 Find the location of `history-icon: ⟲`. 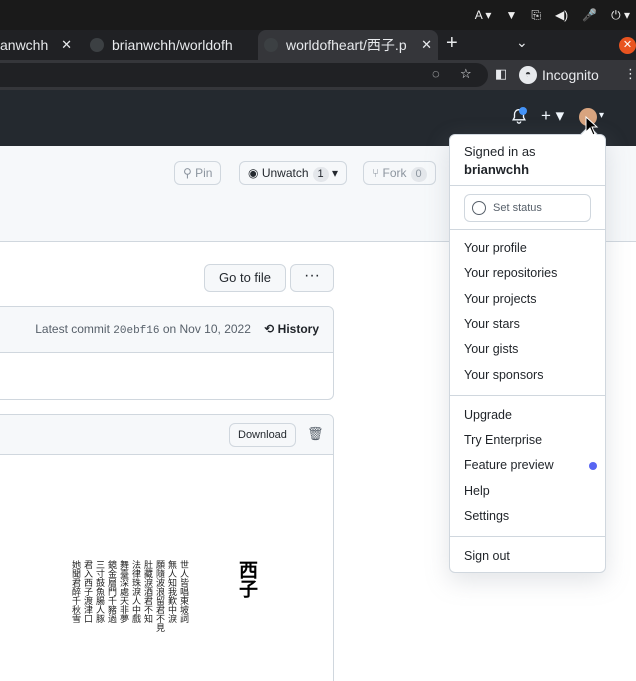

history-icon: ⟲ is located at coordinates (269, 329).